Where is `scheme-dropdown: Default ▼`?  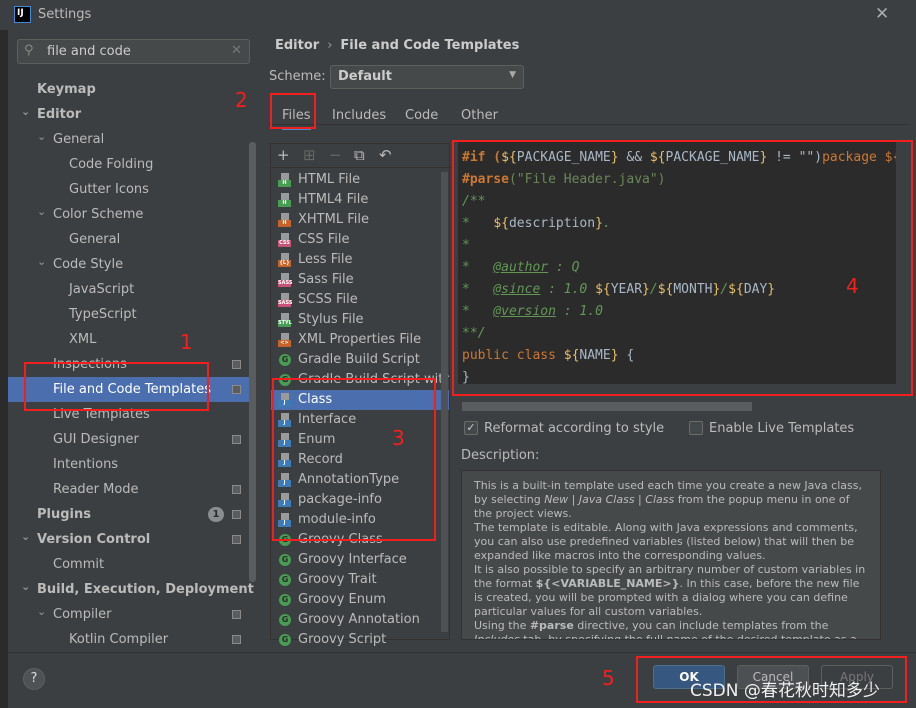 scheme-dropdown: Default ▼ is located at coordinates (427, 77).